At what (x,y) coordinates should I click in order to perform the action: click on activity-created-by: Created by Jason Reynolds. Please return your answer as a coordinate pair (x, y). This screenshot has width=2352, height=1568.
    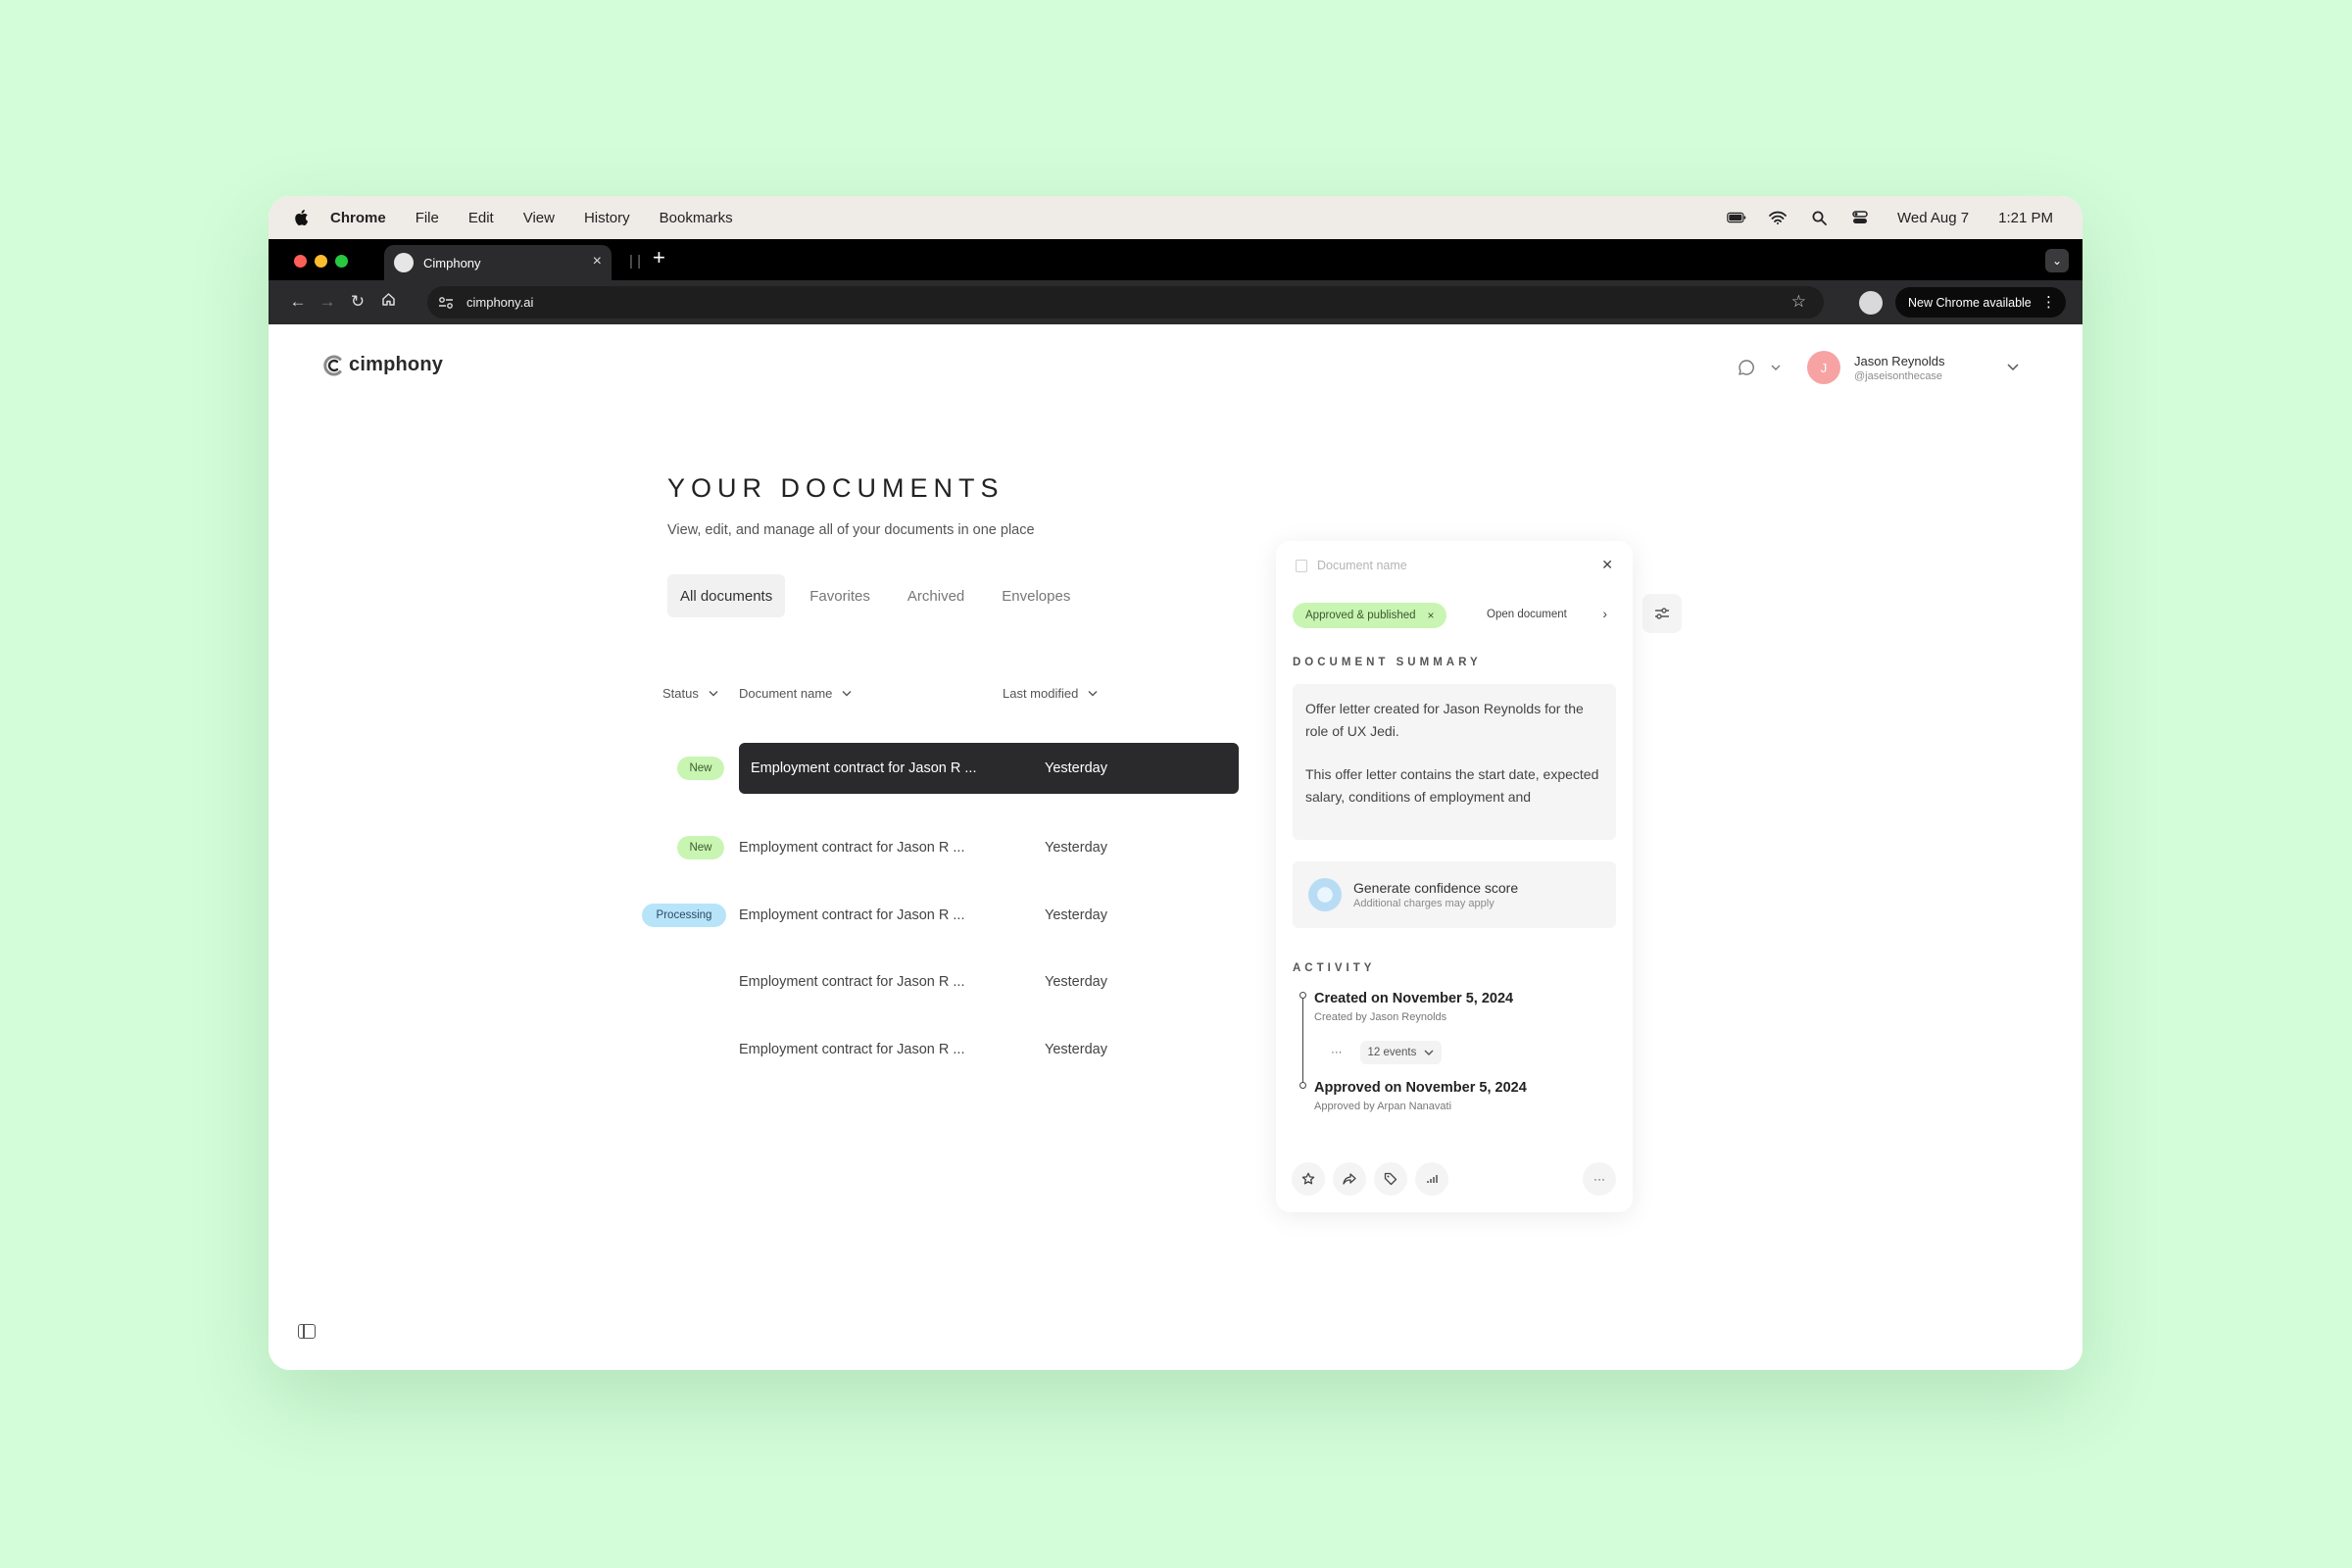
    Looking at the image, I should click on (1380, 1017).